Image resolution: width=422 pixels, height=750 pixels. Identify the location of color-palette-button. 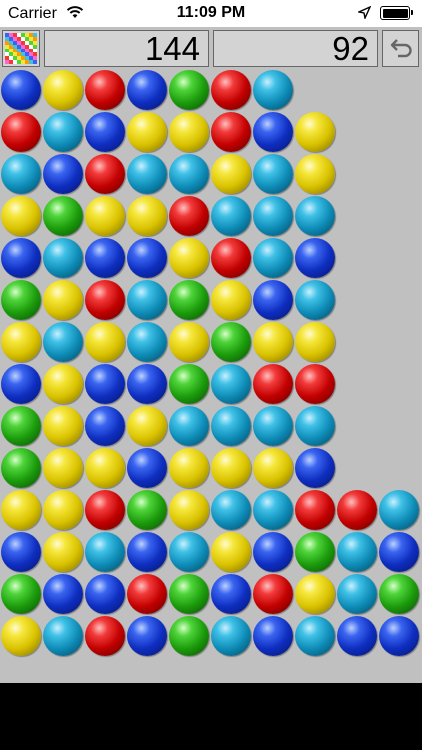
(21, 48).